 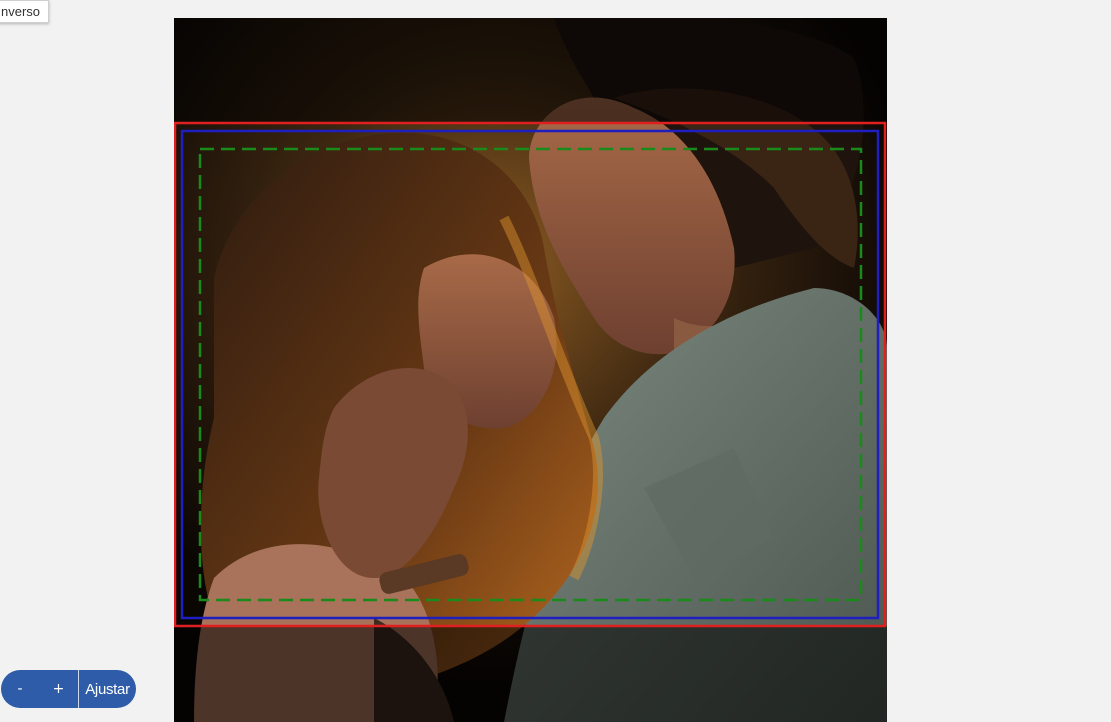 I want to click on tooltip: nverso, so click(x=25, y=11).